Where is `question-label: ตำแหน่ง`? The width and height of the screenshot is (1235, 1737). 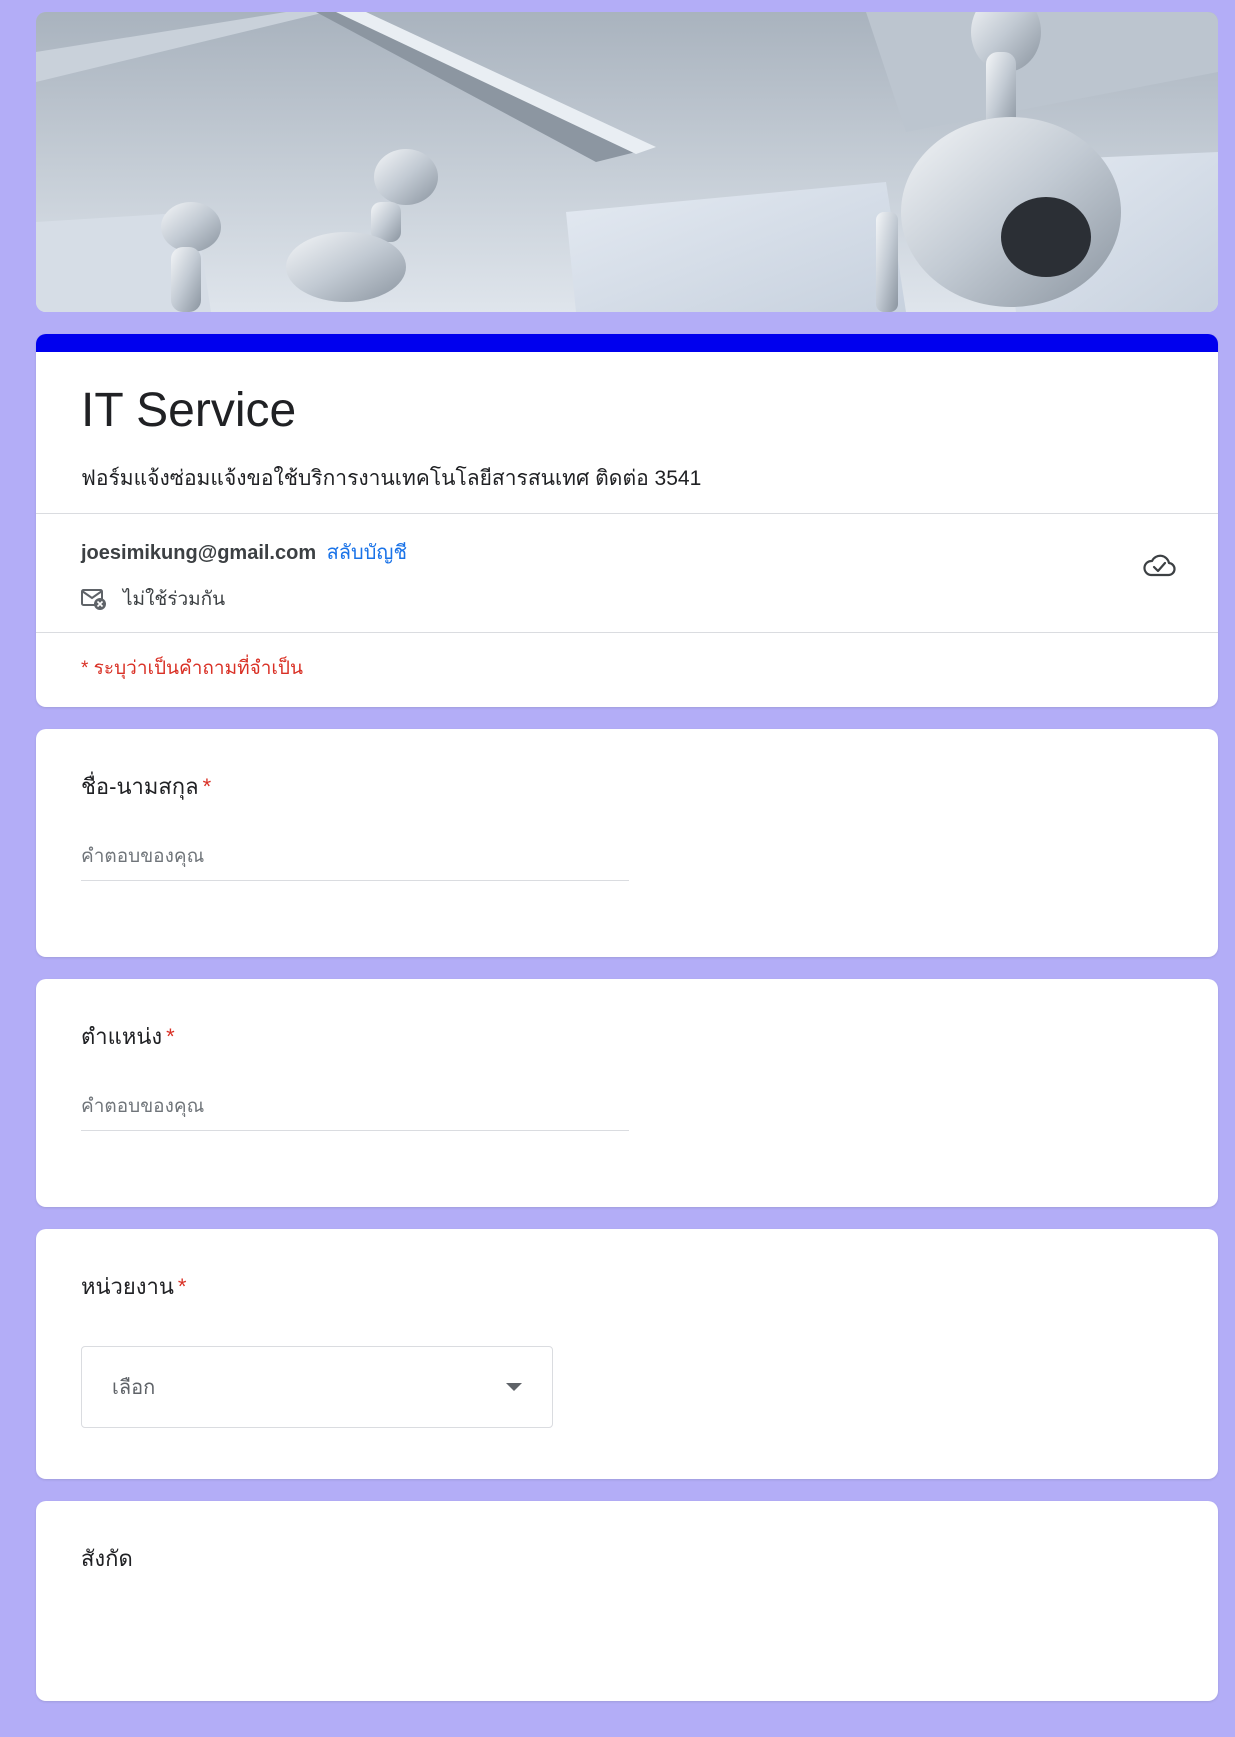 question-label: ตำแหน่ง is located at coordinates (122, 1036).